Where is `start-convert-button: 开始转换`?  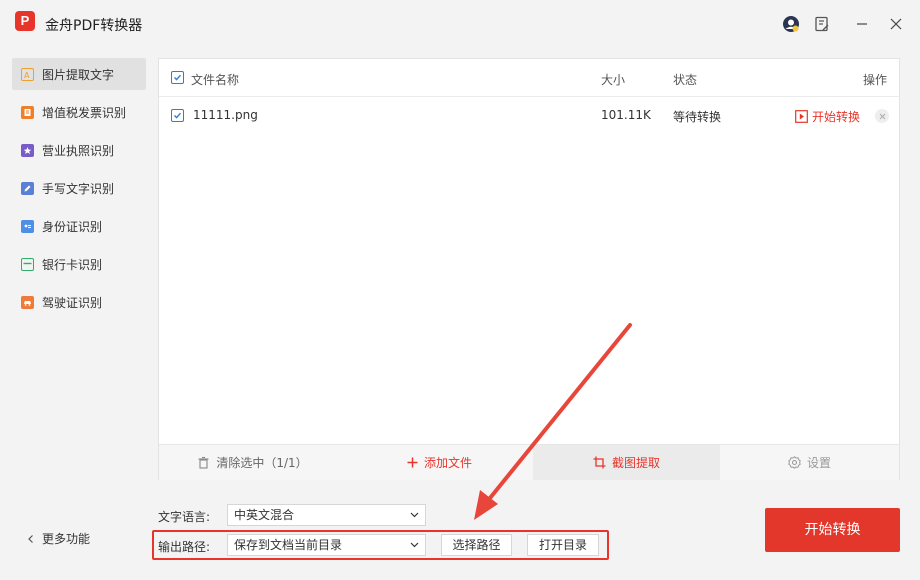
start-convert-button: 开始转换 is located at coordinates (832, 530).